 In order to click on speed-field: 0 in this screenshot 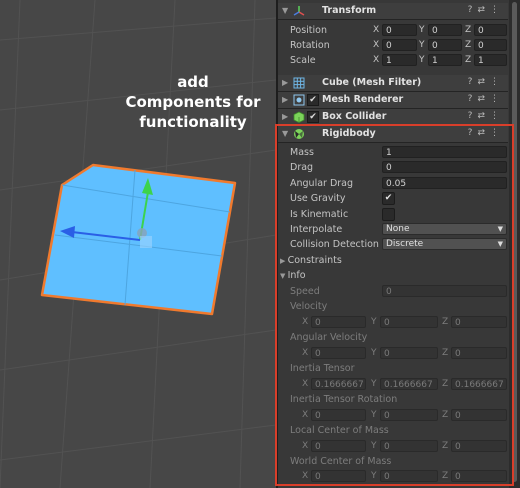, I will do `click(444, 291)`.